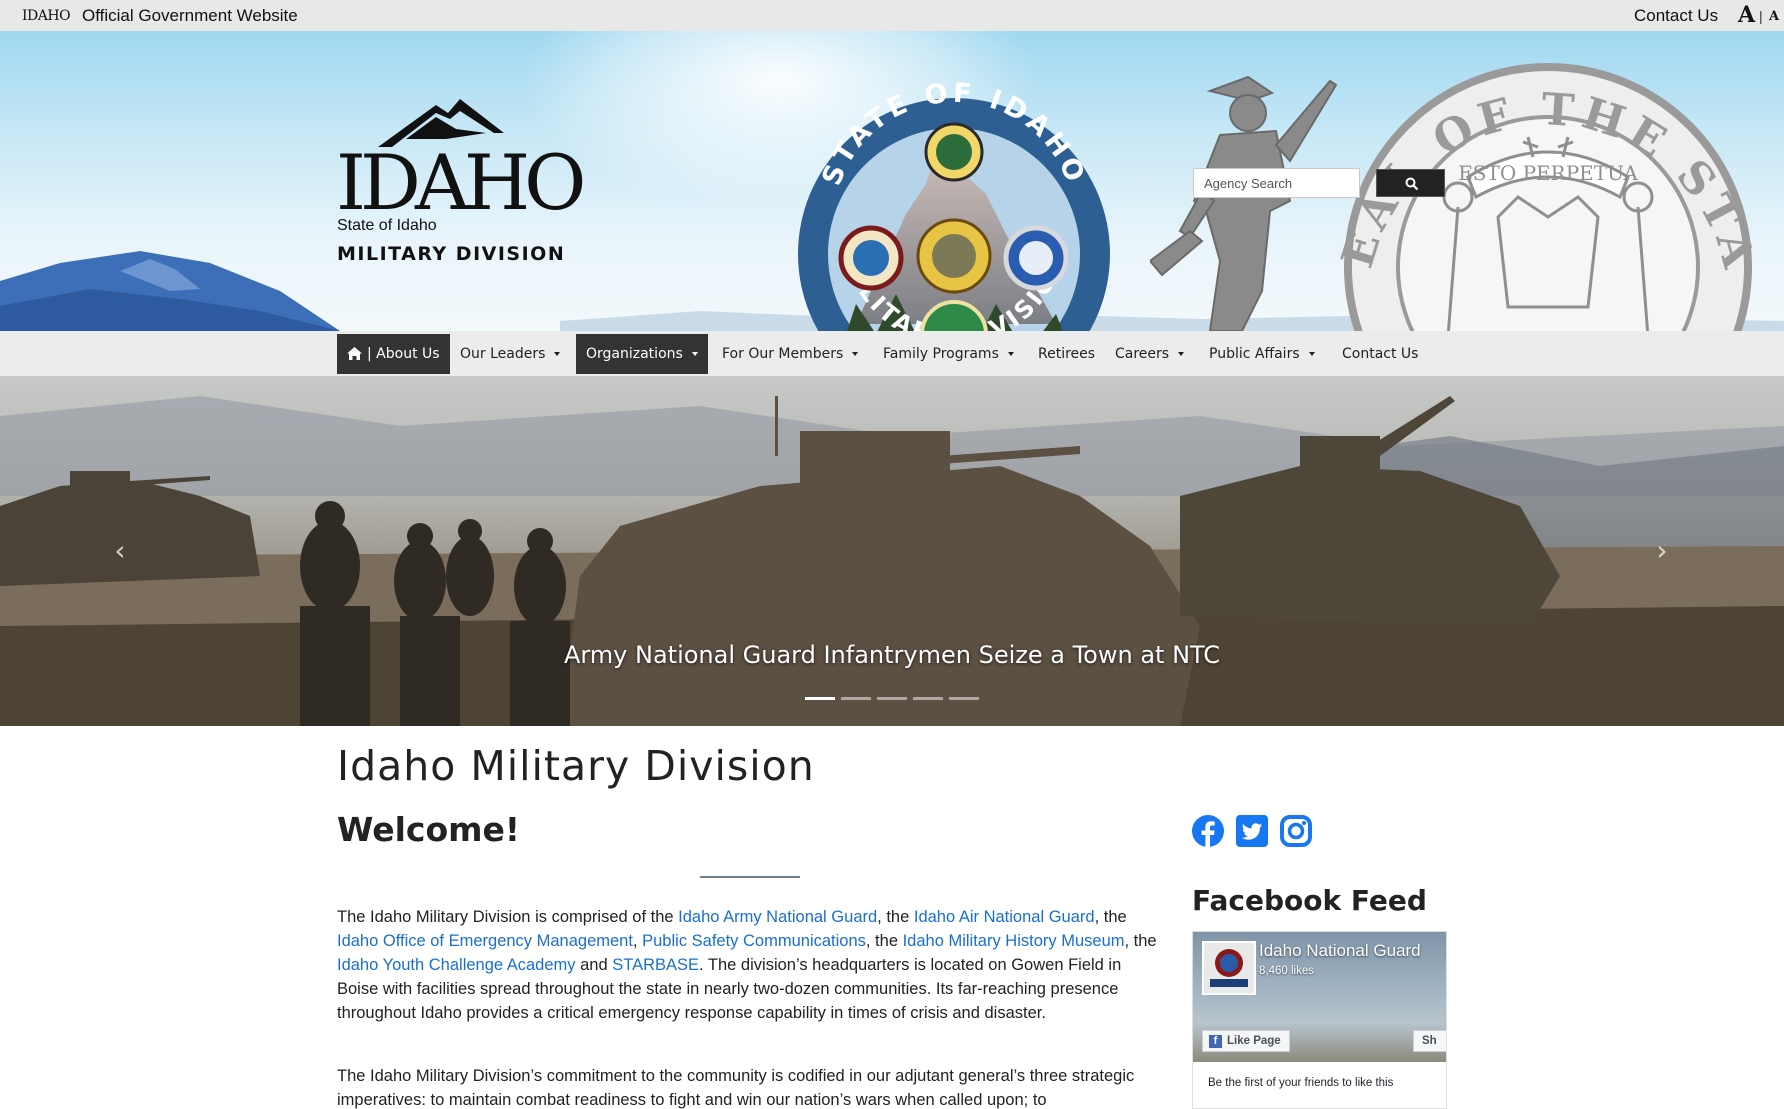 The height and width of the screenshot is (1109, 1784). I want to click on link-air-national-guard: Idaho Air National Guard, so click(1004, 917).